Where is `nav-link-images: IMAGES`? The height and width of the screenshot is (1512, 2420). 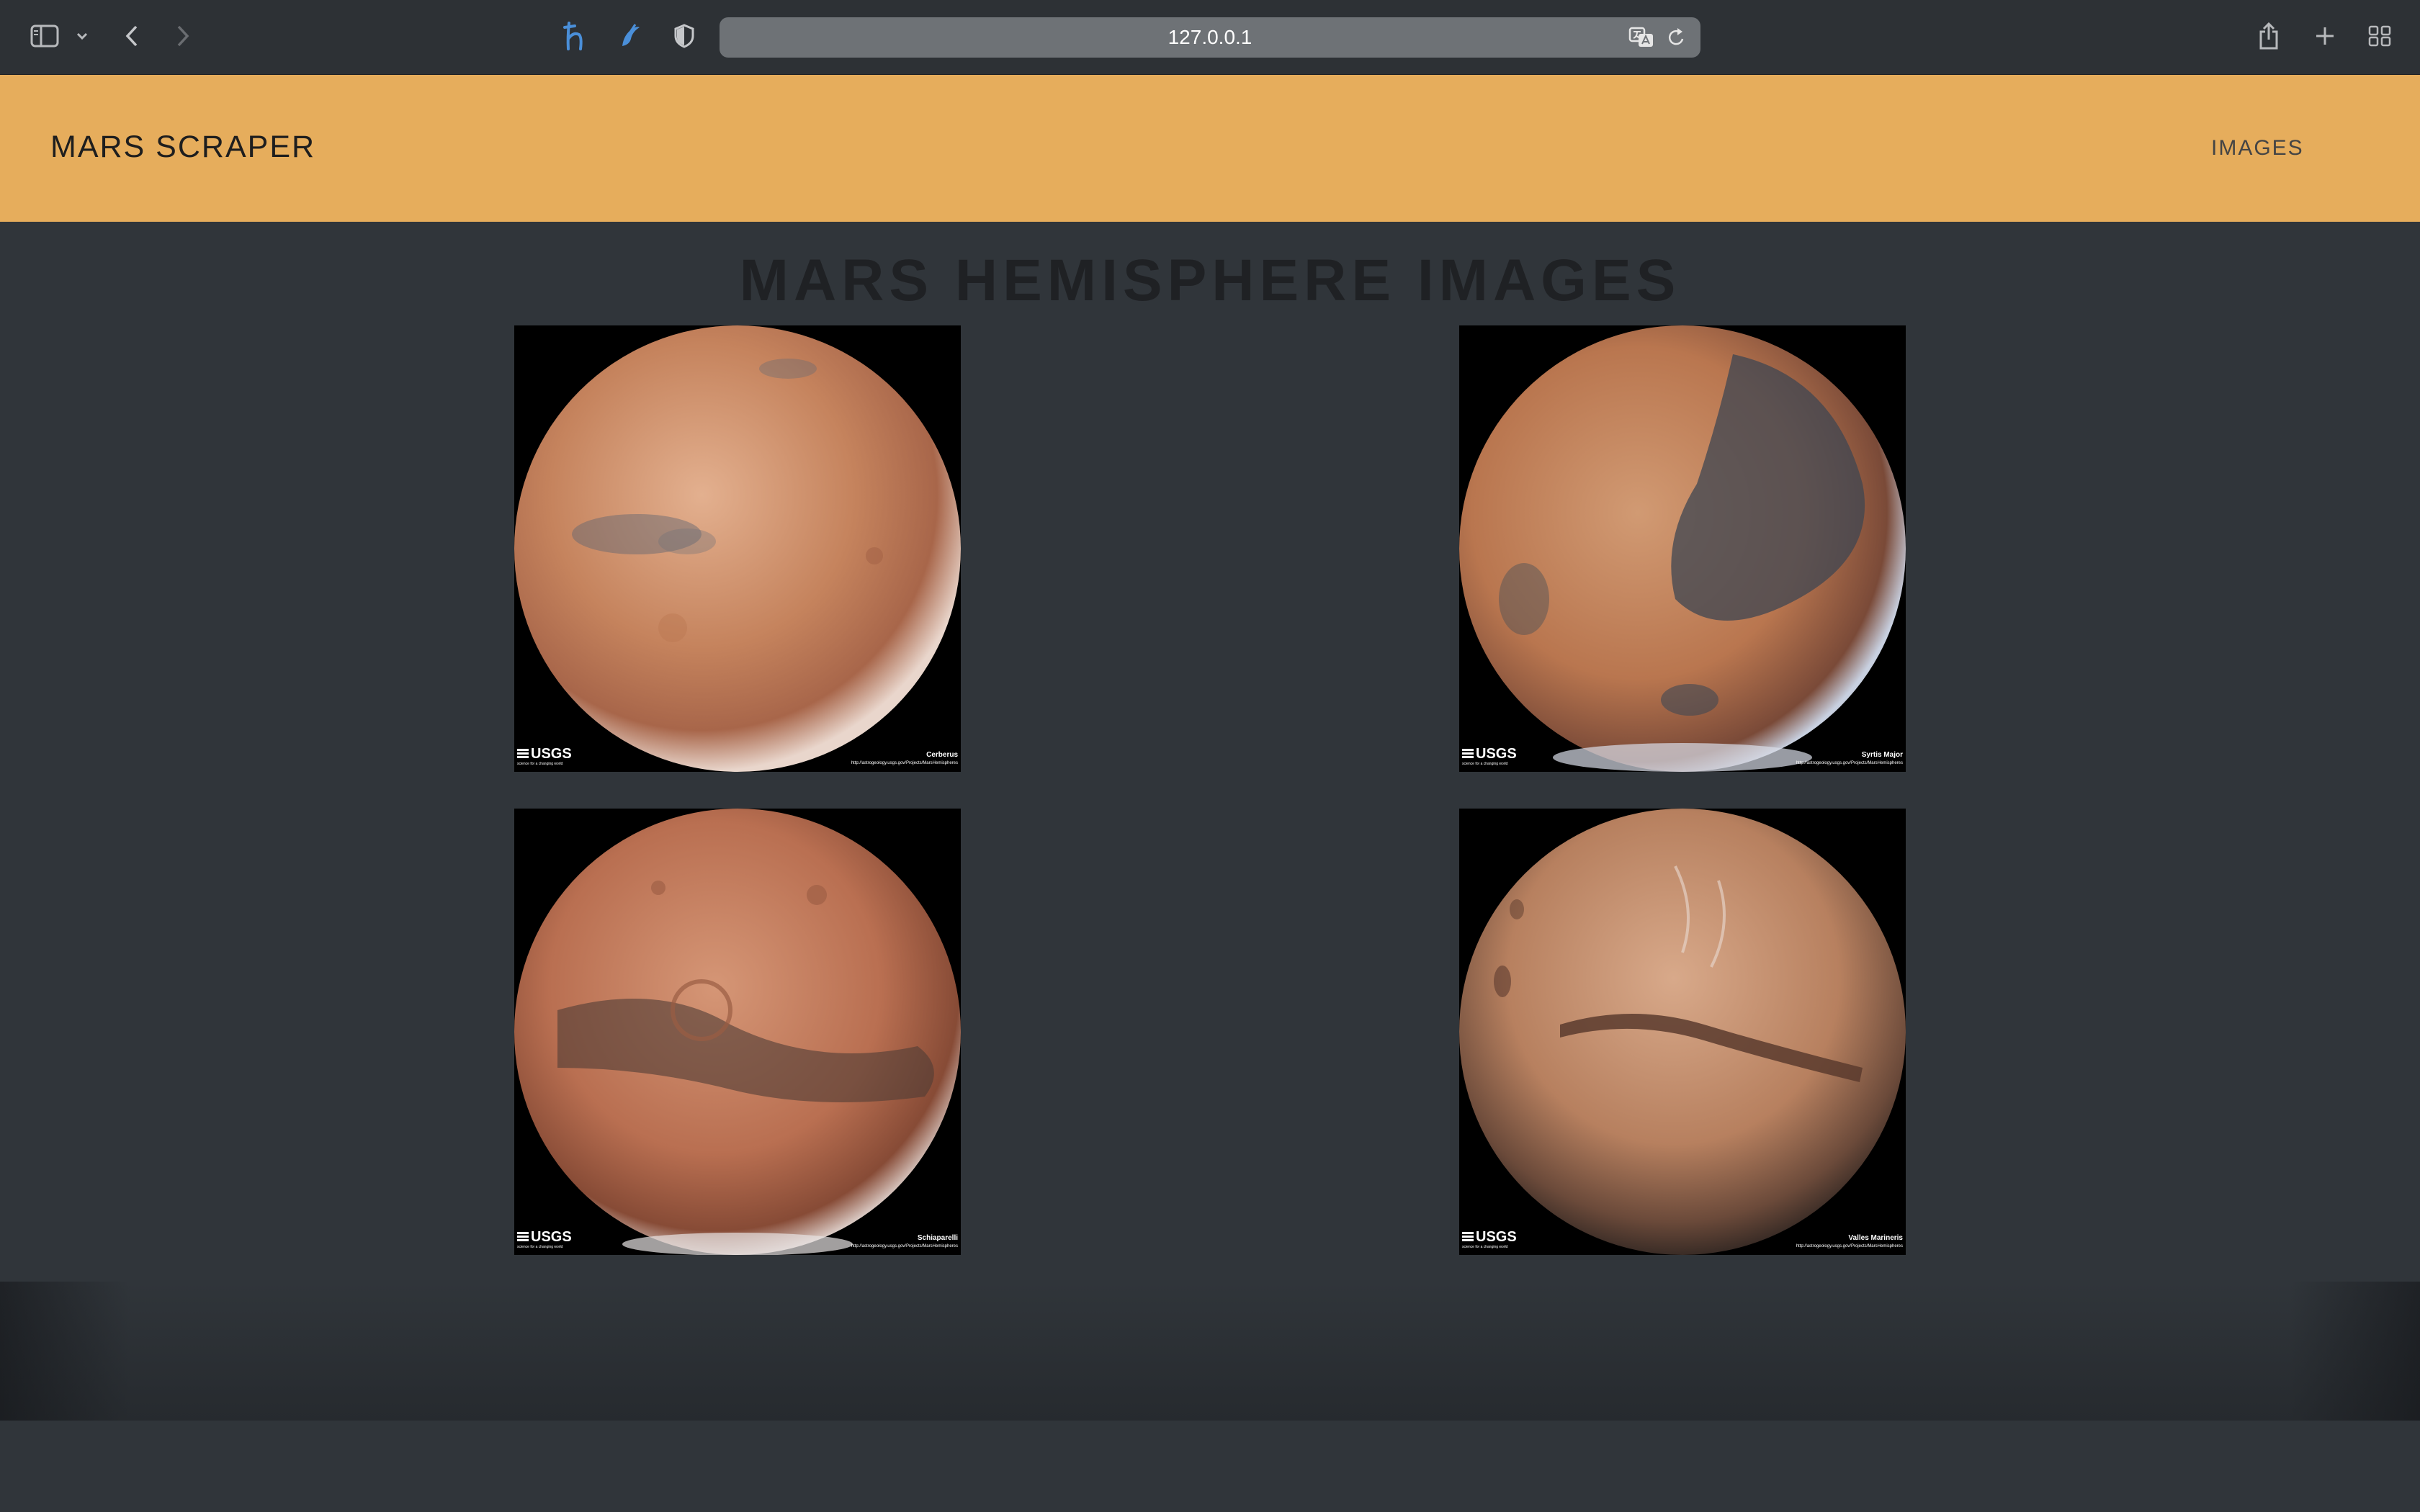 nav-link-images: IMAGES is located at coordinates (2257, 148).